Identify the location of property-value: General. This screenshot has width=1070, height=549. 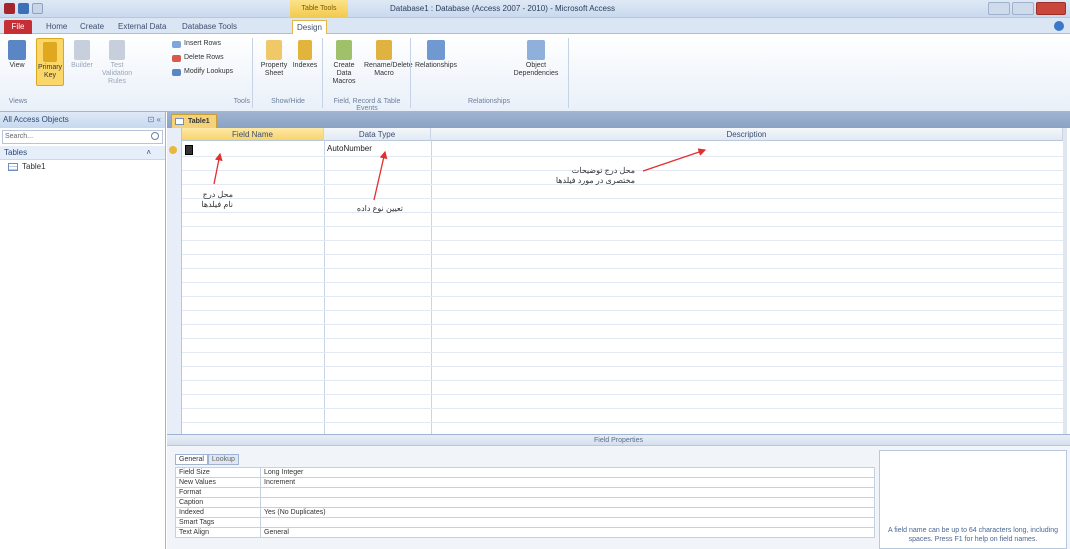
(567, 532).